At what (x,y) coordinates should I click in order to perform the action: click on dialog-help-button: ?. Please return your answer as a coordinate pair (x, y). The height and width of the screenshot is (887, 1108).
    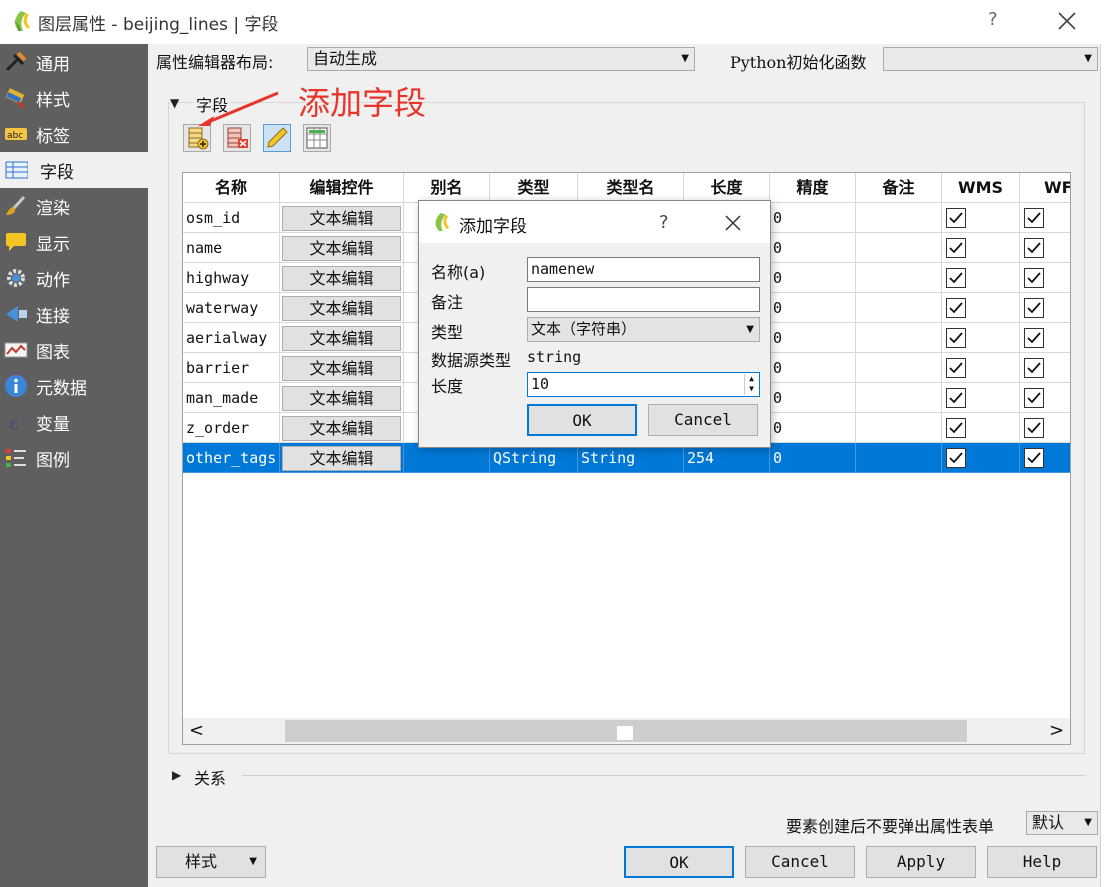
    Looking at the image, I should click on (664, 222).